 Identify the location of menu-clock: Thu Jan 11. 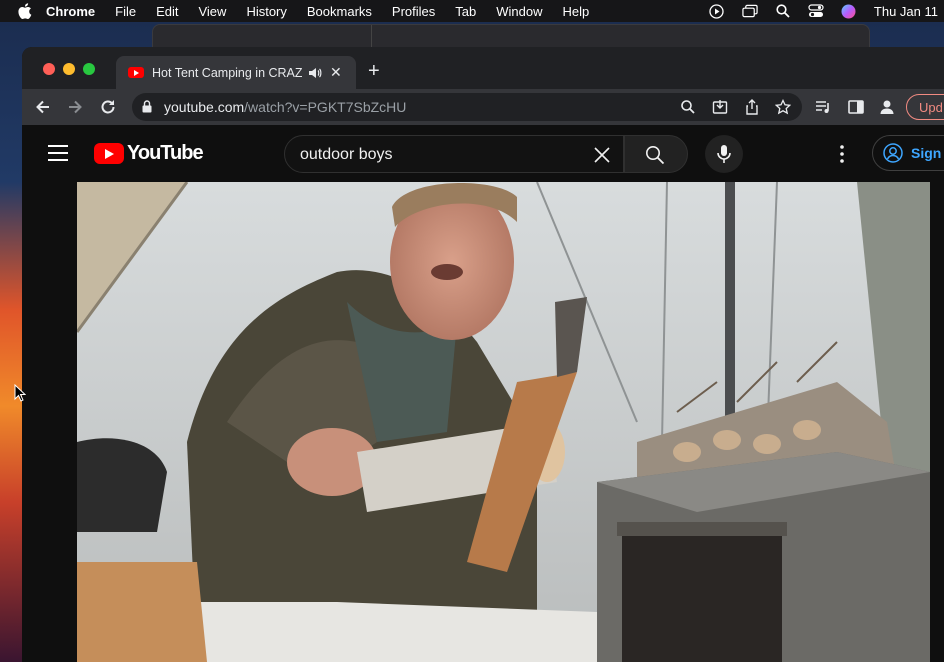
(906, 11).